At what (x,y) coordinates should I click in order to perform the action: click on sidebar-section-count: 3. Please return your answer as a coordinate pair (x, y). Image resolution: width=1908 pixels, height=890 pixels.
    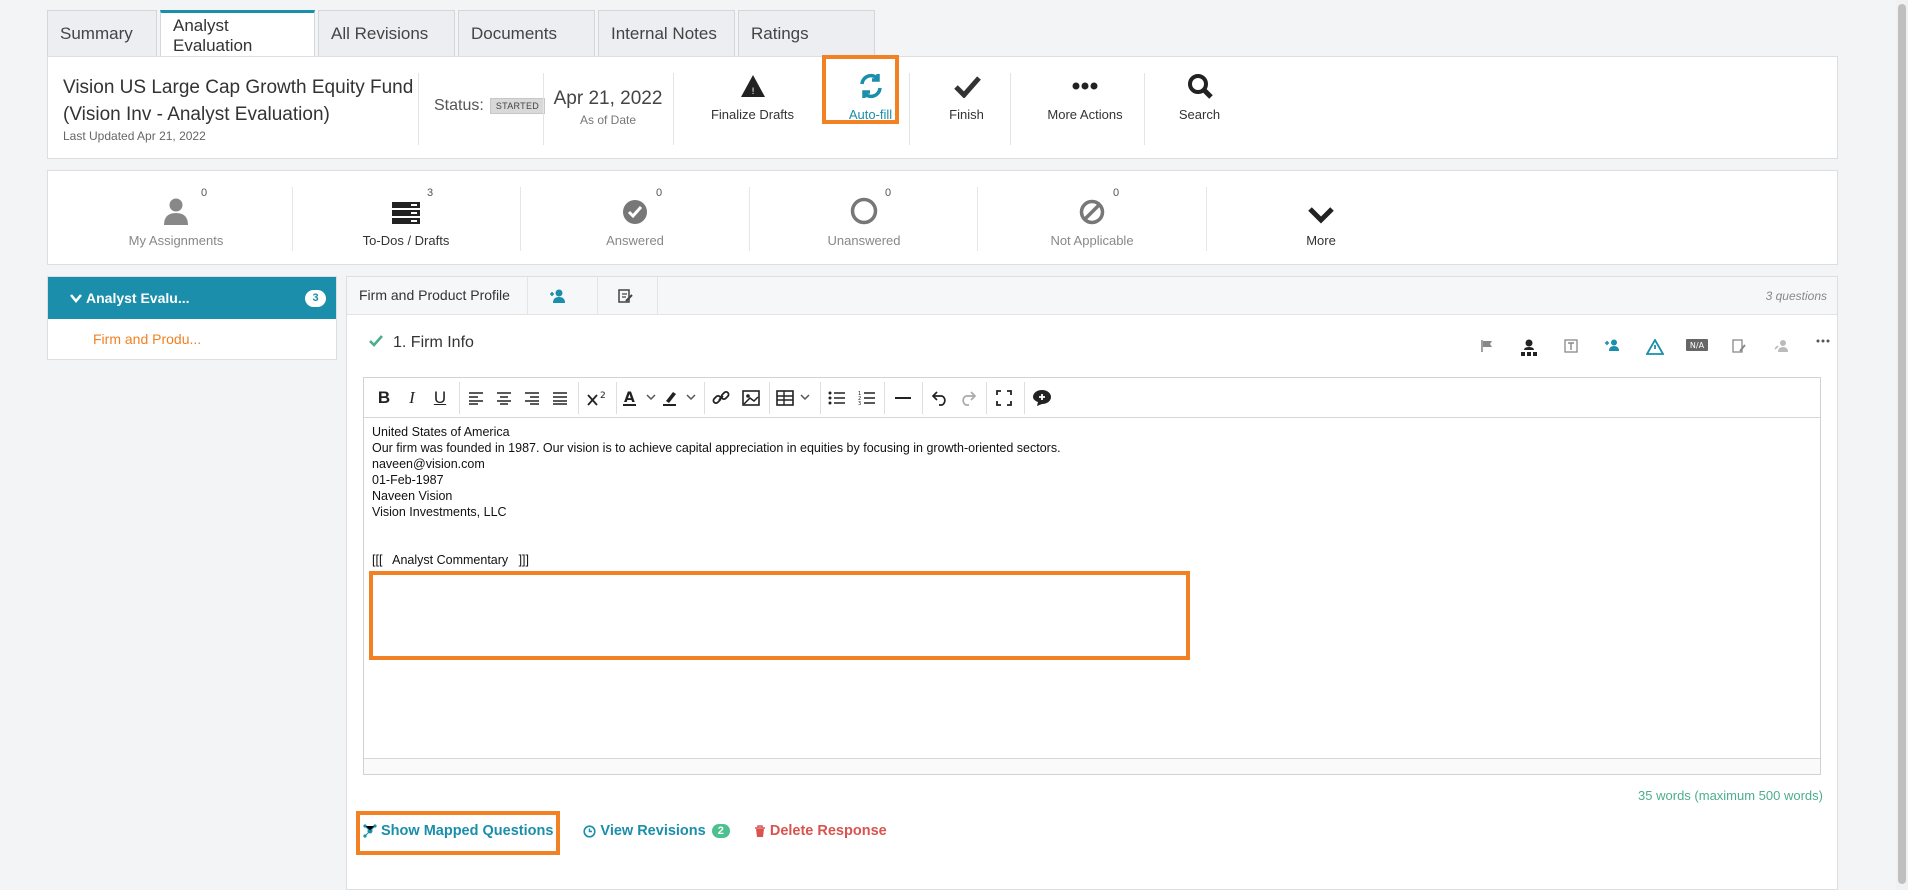
    Looking at the image, I should click on (315, 298).